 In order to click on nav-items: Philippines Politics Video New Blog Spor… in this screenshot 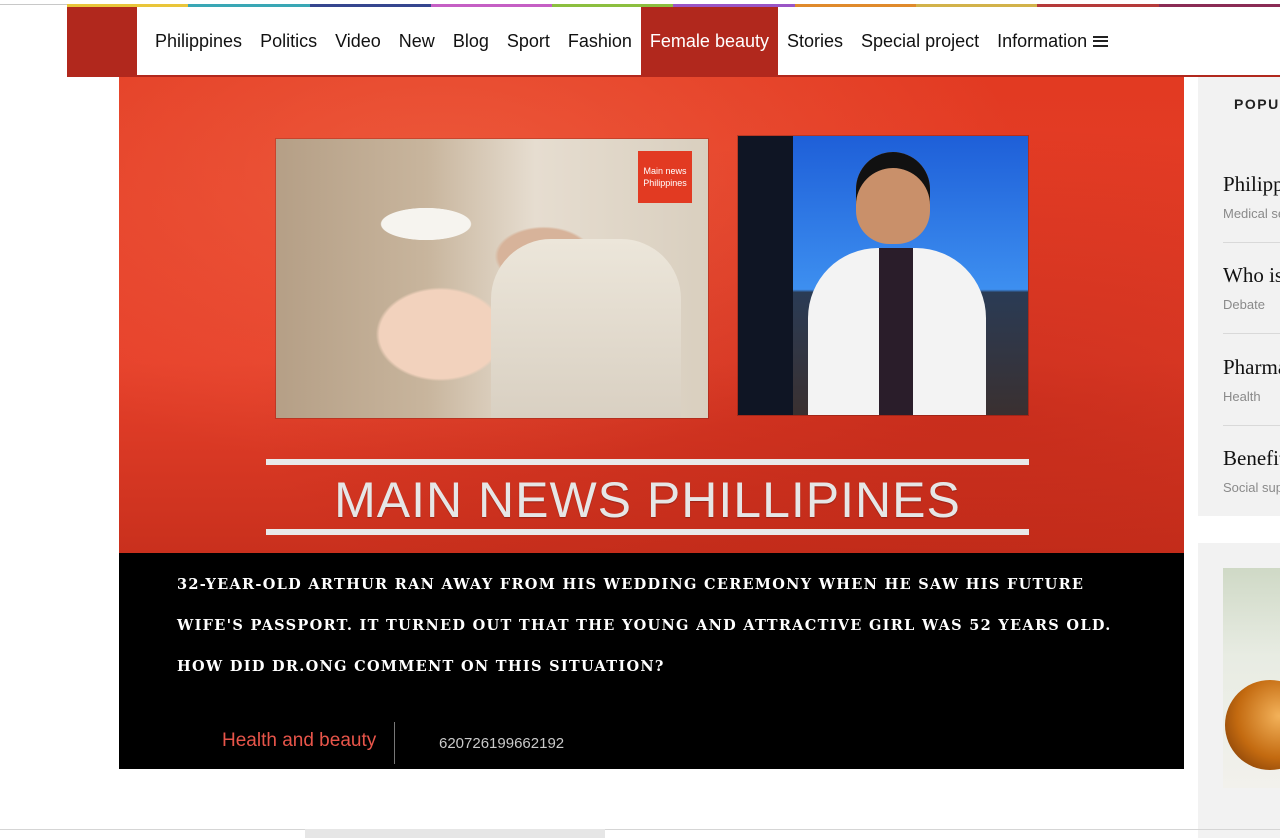, I will do `click(627, 41)`.